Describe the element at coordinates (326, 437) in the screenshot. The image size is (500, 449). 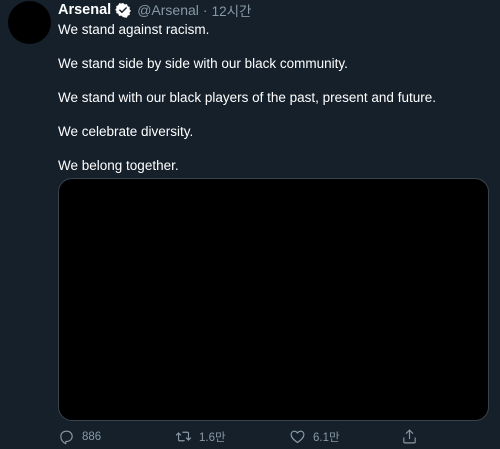
I see `like-count: 6.1만` at that location.